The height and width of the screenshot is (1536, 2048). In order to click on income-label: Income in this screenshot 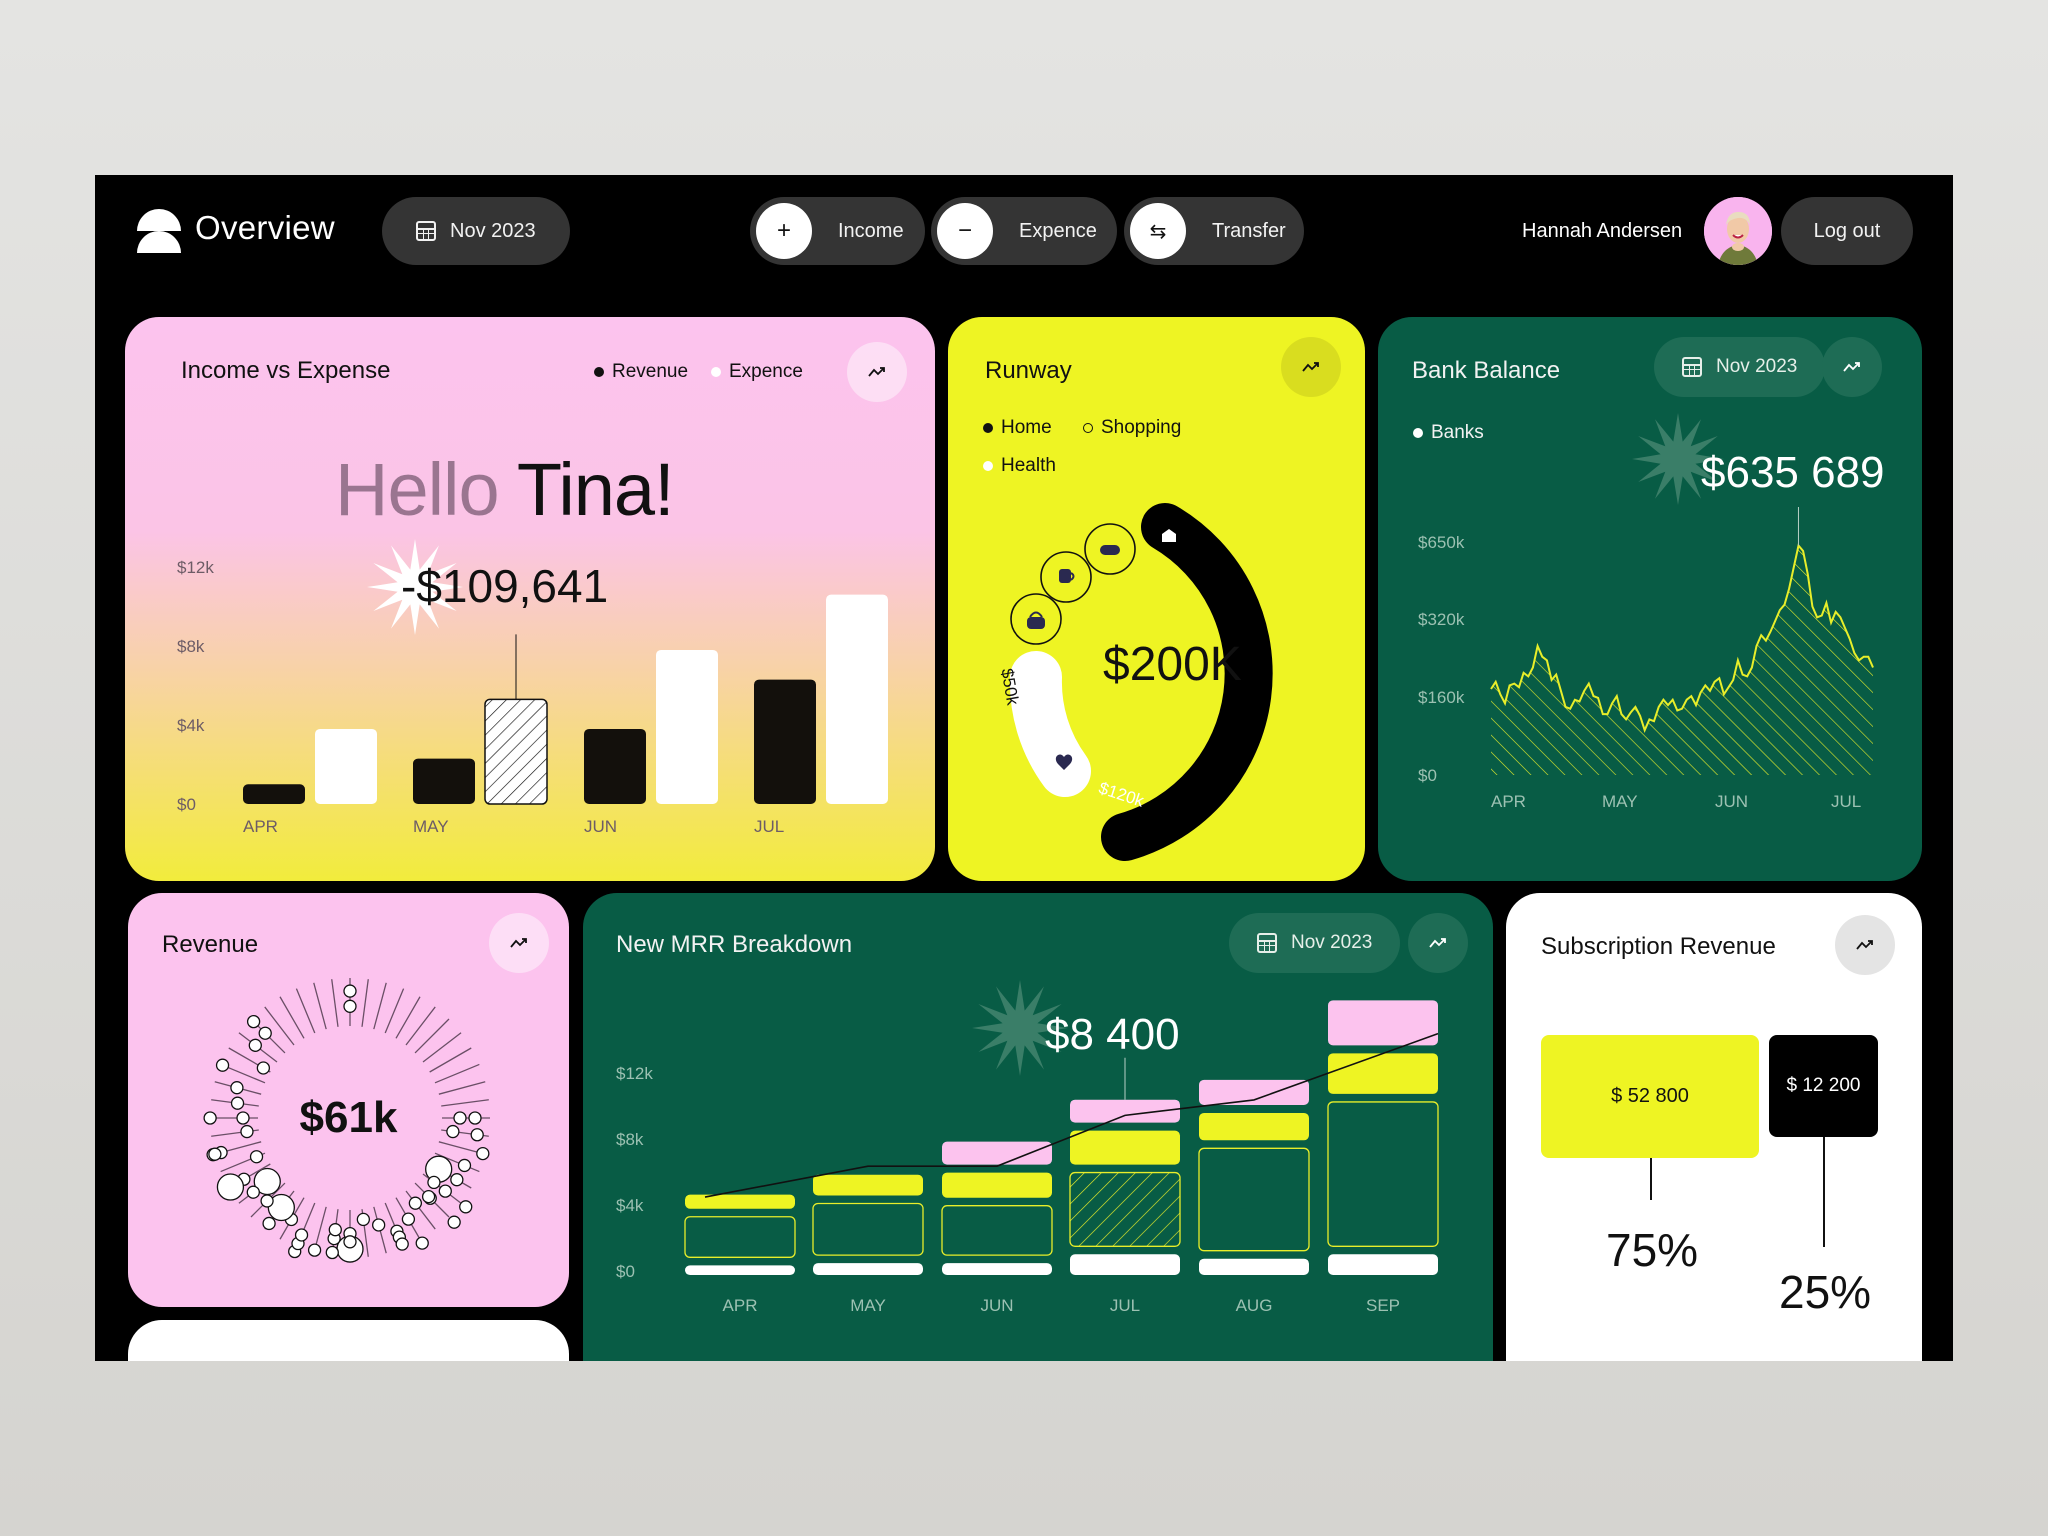, I will do `click(871, 230)`.